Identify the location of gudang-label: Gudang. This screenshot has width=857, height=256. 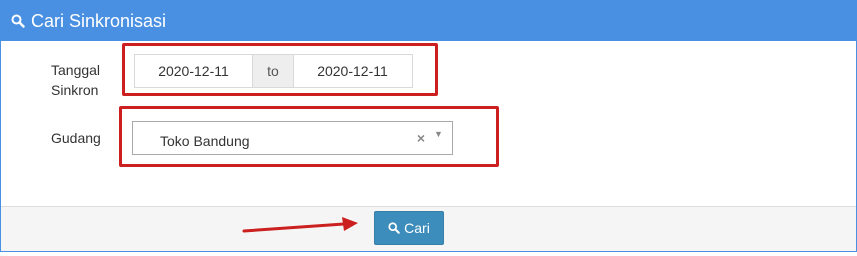
(76, 138).